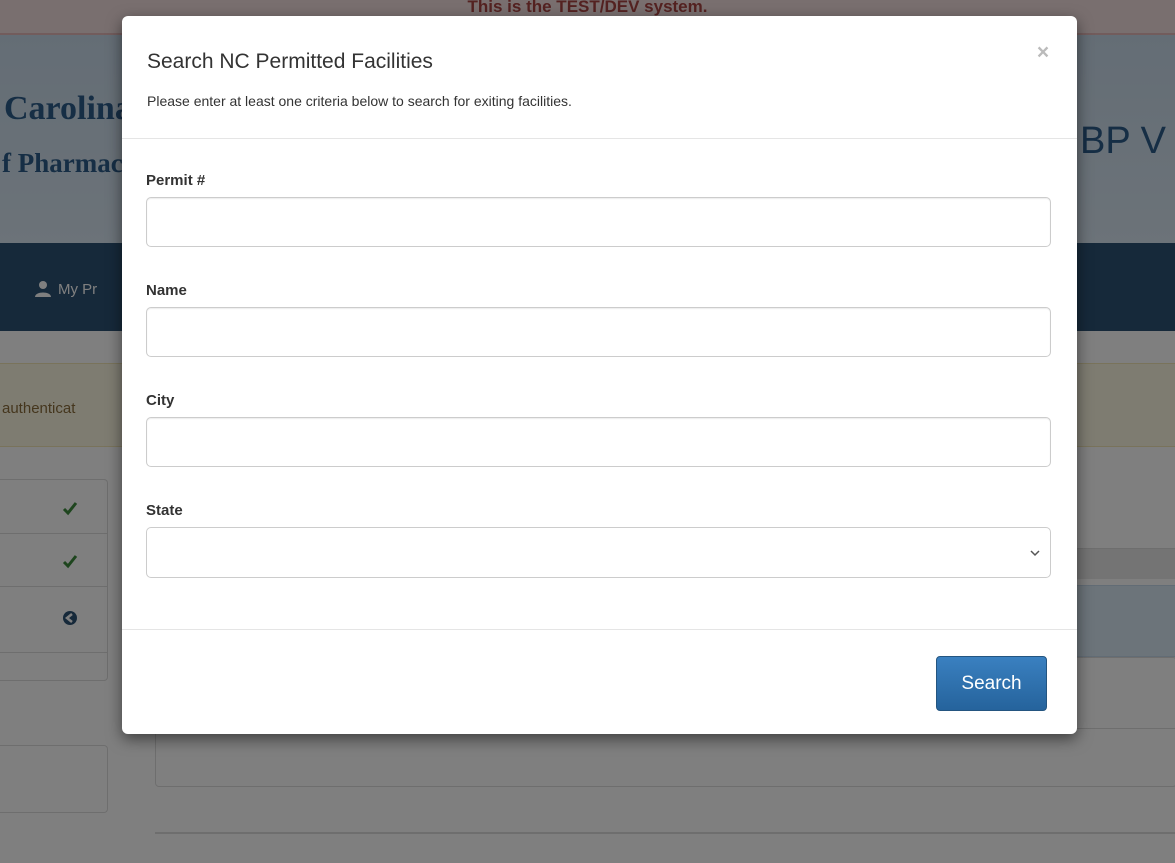 The image size is (1175, 863). Describe the element at coordinates (598, 222) in the screenshot. I see `permit-input` at that location.